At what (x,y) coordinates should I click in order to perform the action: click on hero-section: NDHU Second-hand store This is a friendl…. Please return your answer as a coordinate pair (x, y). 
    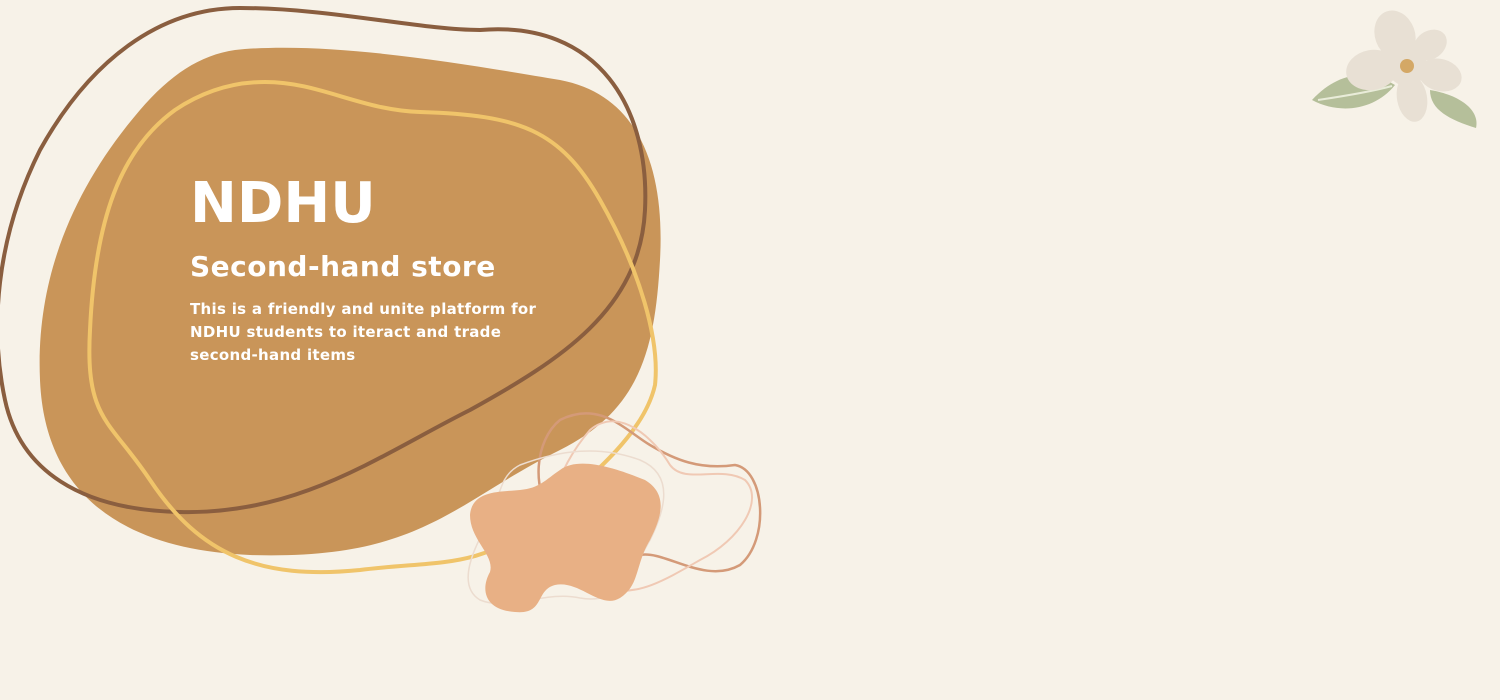
    Looking at the image, I should click on (375, 269).